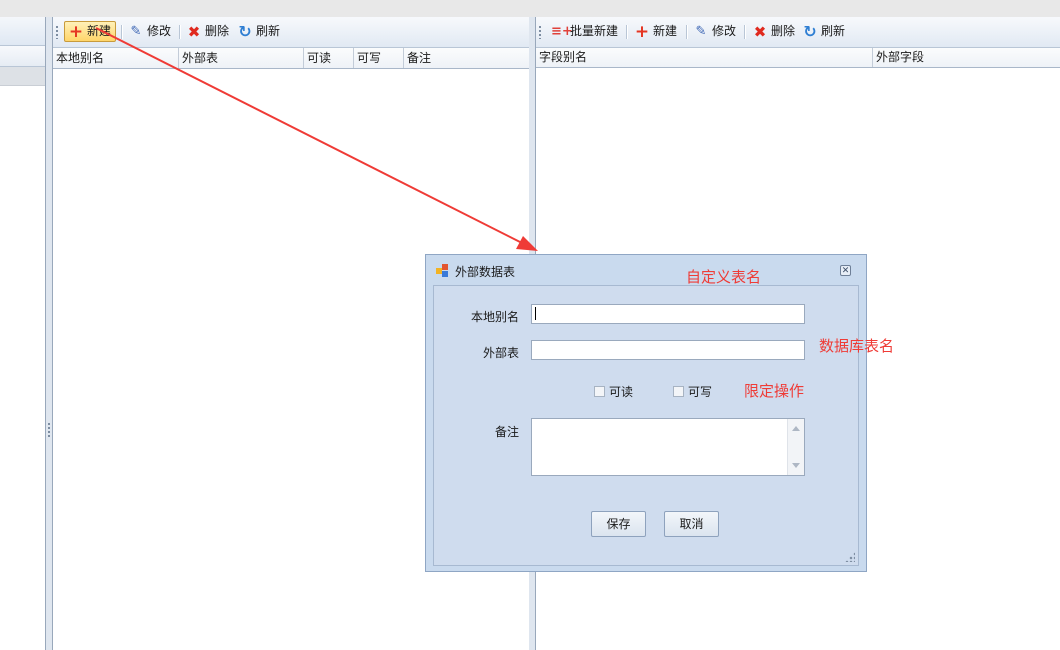 Image resolution: width=1060 pixels, height=650 pixels. What do you see at coordinates (796, 428) in the screenshot?
I see `scroll-up-icon` at bounding box center [796, 428].